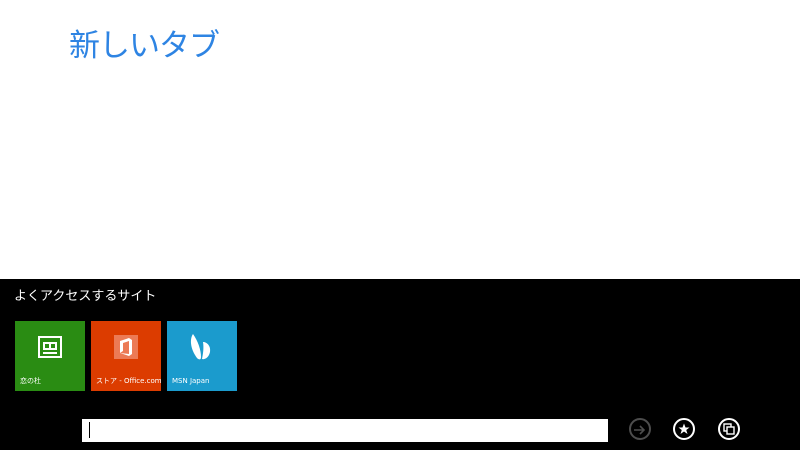  I want to click on tile-label: MSN Japan, so click(191, 381).